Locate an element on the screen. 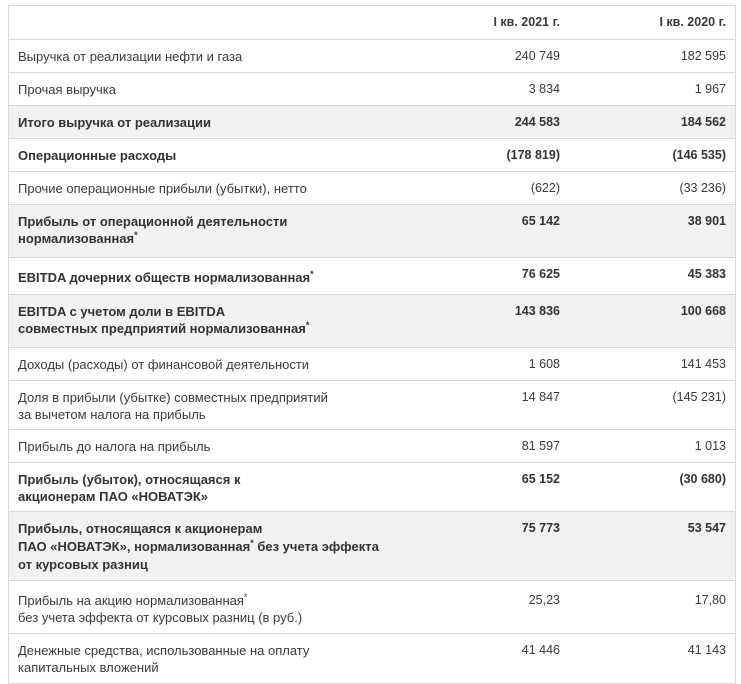 The height and width of the screenshot is (684, 741). value-2020: (30 680) is located at coordinates (702, 479).